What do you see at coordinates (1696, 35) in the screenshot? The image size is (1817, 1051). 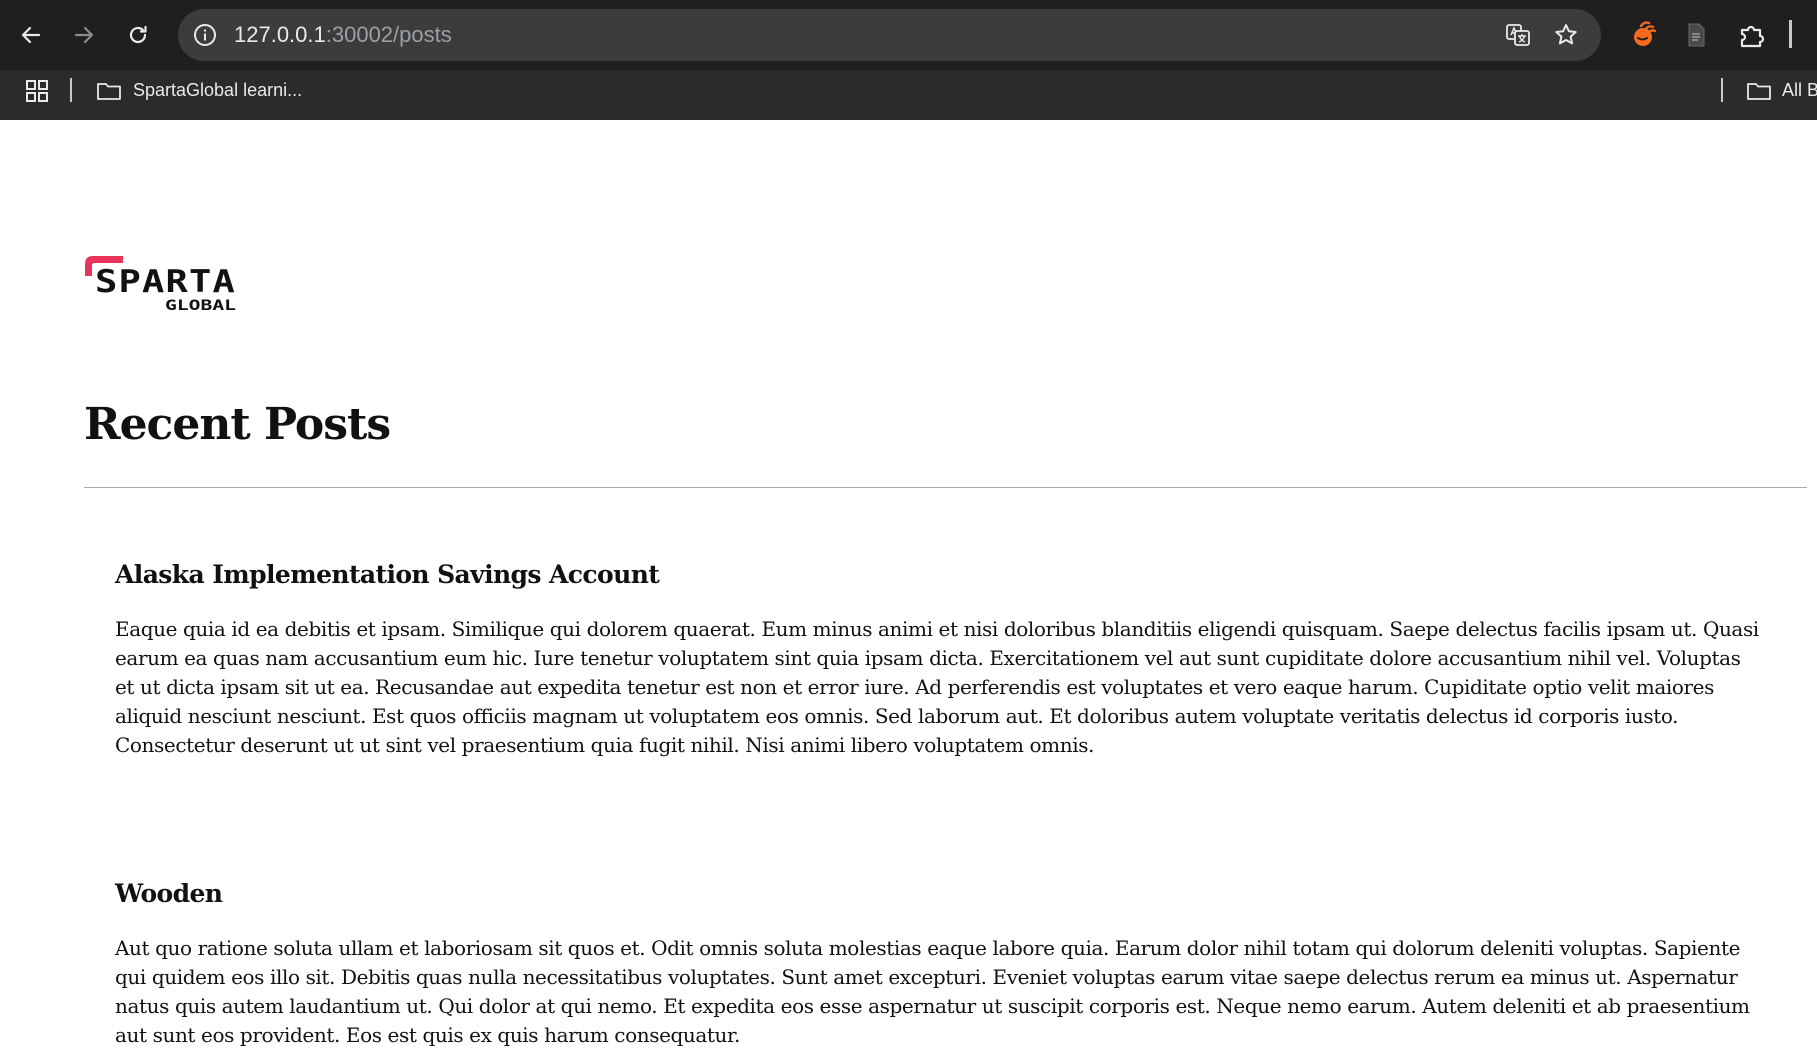 I see `document-icon` at bounding box center [1696, 35].